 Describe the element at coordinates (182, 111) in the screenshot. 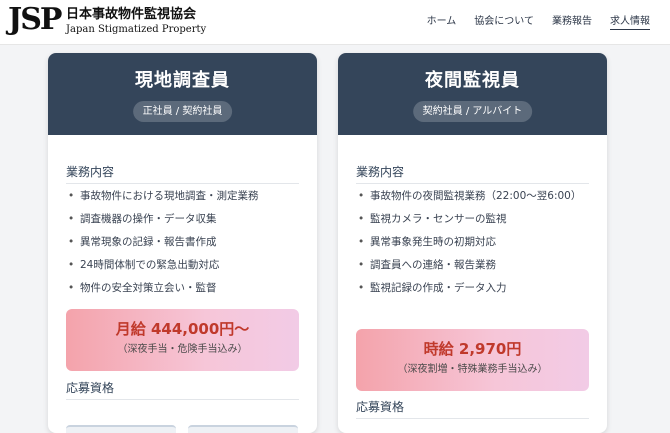

I see `employment-type-badge: 正社員 / 契約社員` at that location.